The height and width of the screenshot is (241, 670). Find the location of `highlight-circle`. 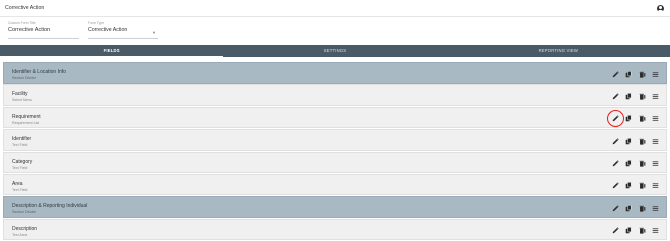

highlight-circle is located at coordinates (615, 119).